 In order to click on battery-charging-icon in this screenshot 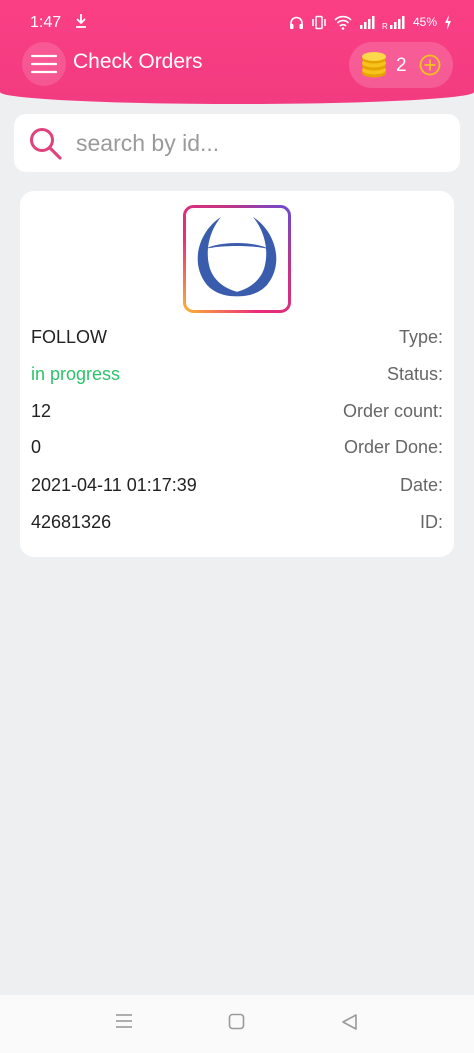, I will do `click(448, 22)`.